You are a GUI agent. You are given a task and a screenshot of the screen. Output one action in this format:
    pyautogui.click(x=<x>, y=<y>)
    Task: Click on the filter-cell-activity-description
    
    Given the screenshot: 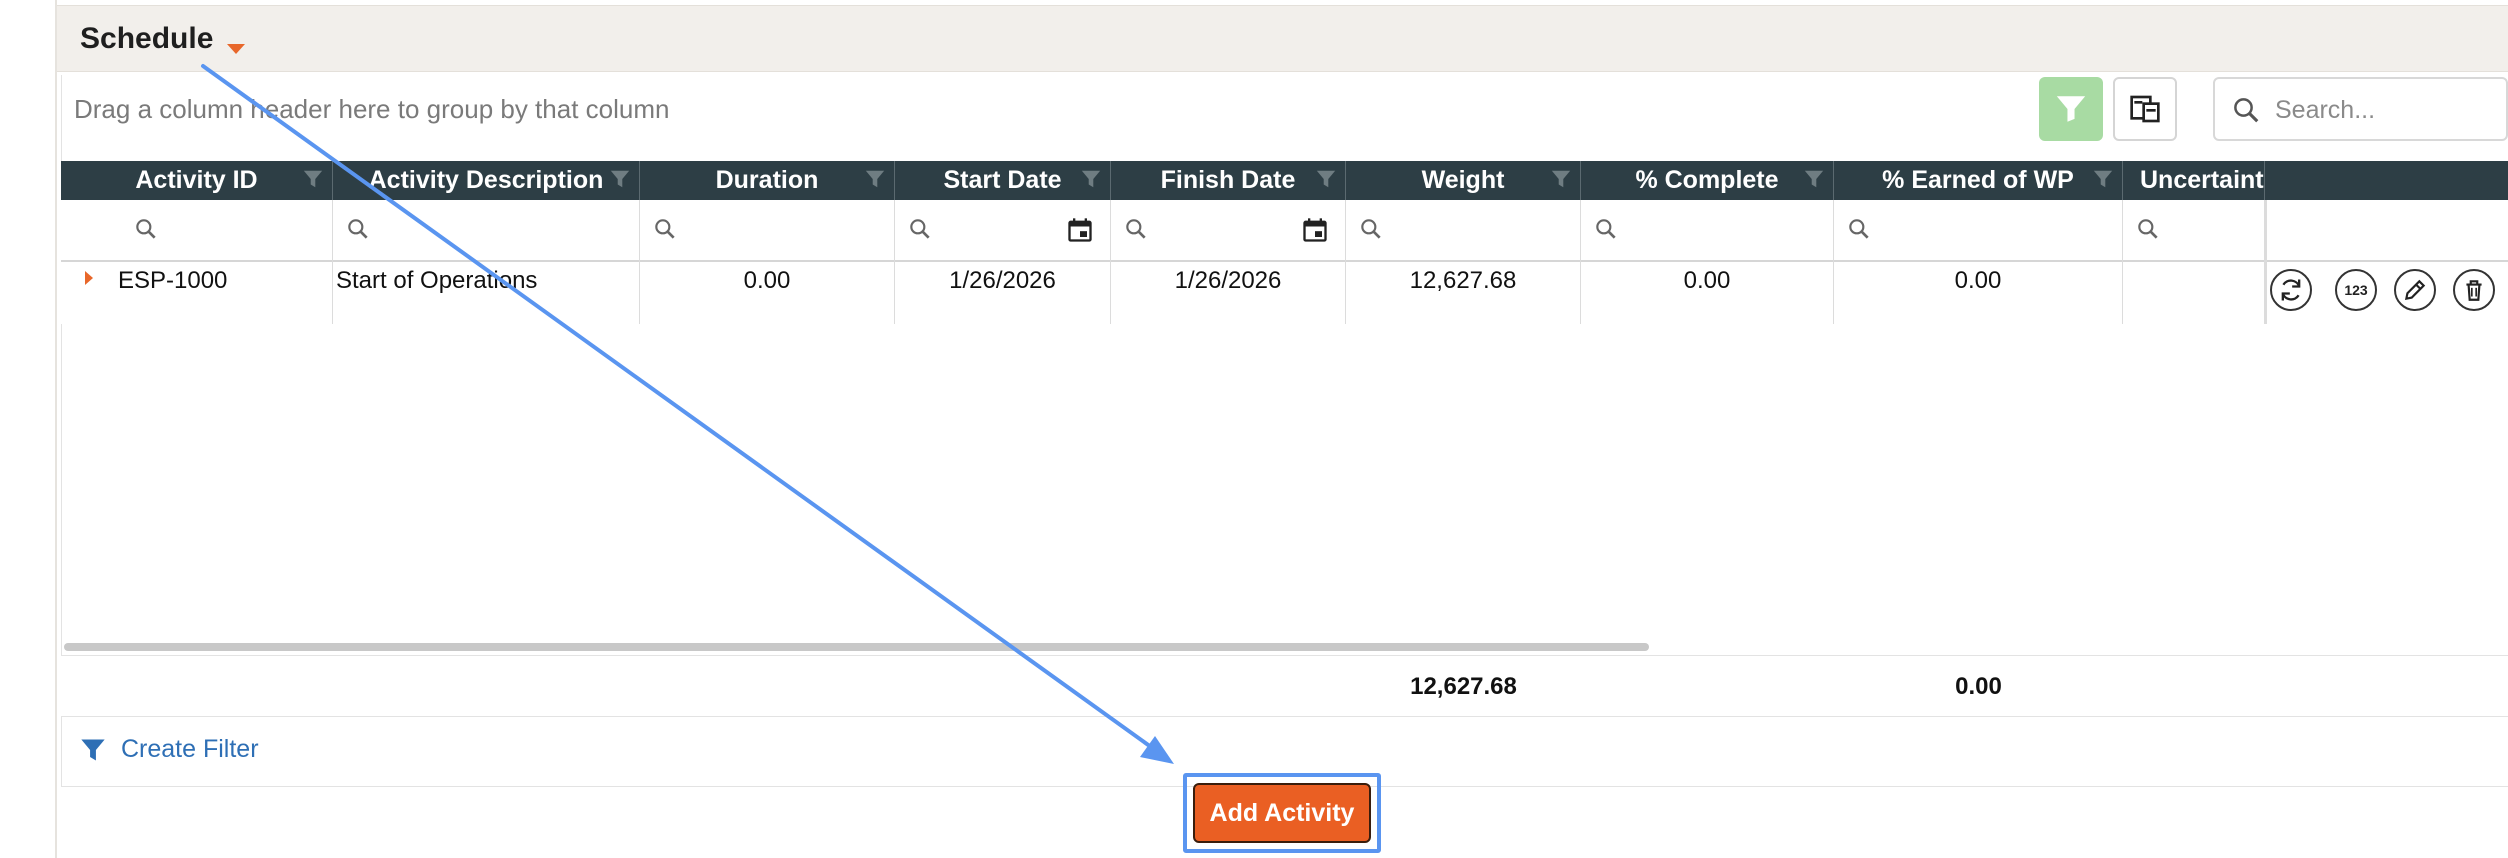 What is the action you would take?
    pyautogui.click(x=486, y=231)
    